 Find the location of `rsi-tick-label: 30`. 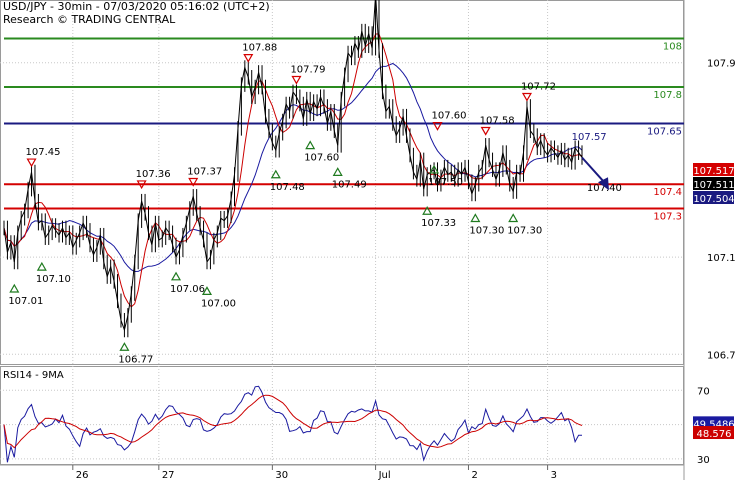

rsi-tick-label: 30 is located at coordinates (703, 460).